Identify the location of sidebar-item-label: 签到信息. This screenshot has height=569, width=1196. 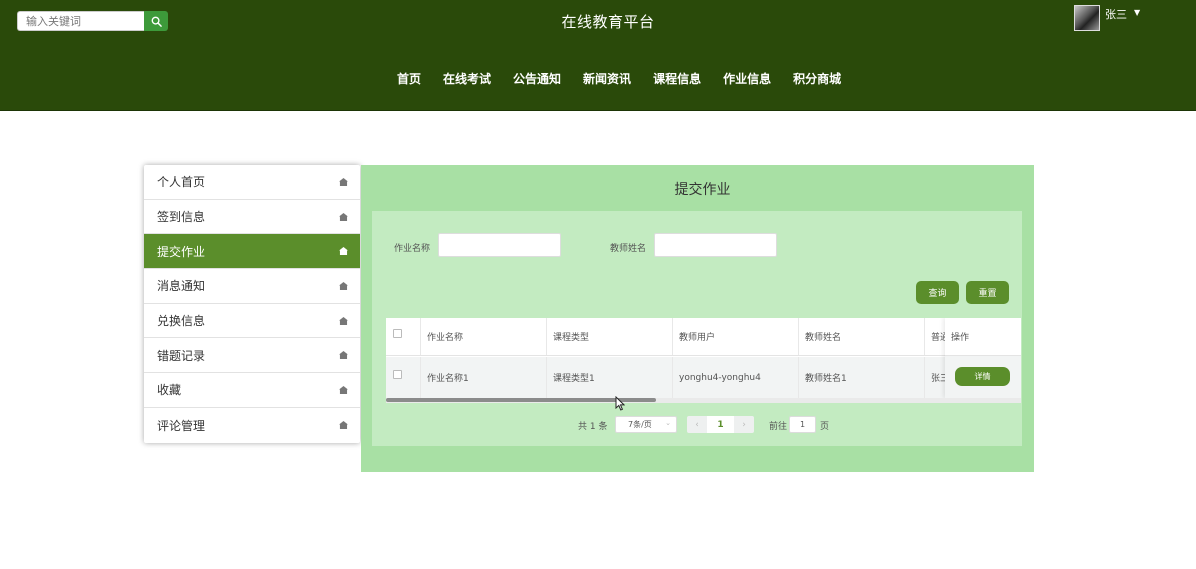
(181, 217).